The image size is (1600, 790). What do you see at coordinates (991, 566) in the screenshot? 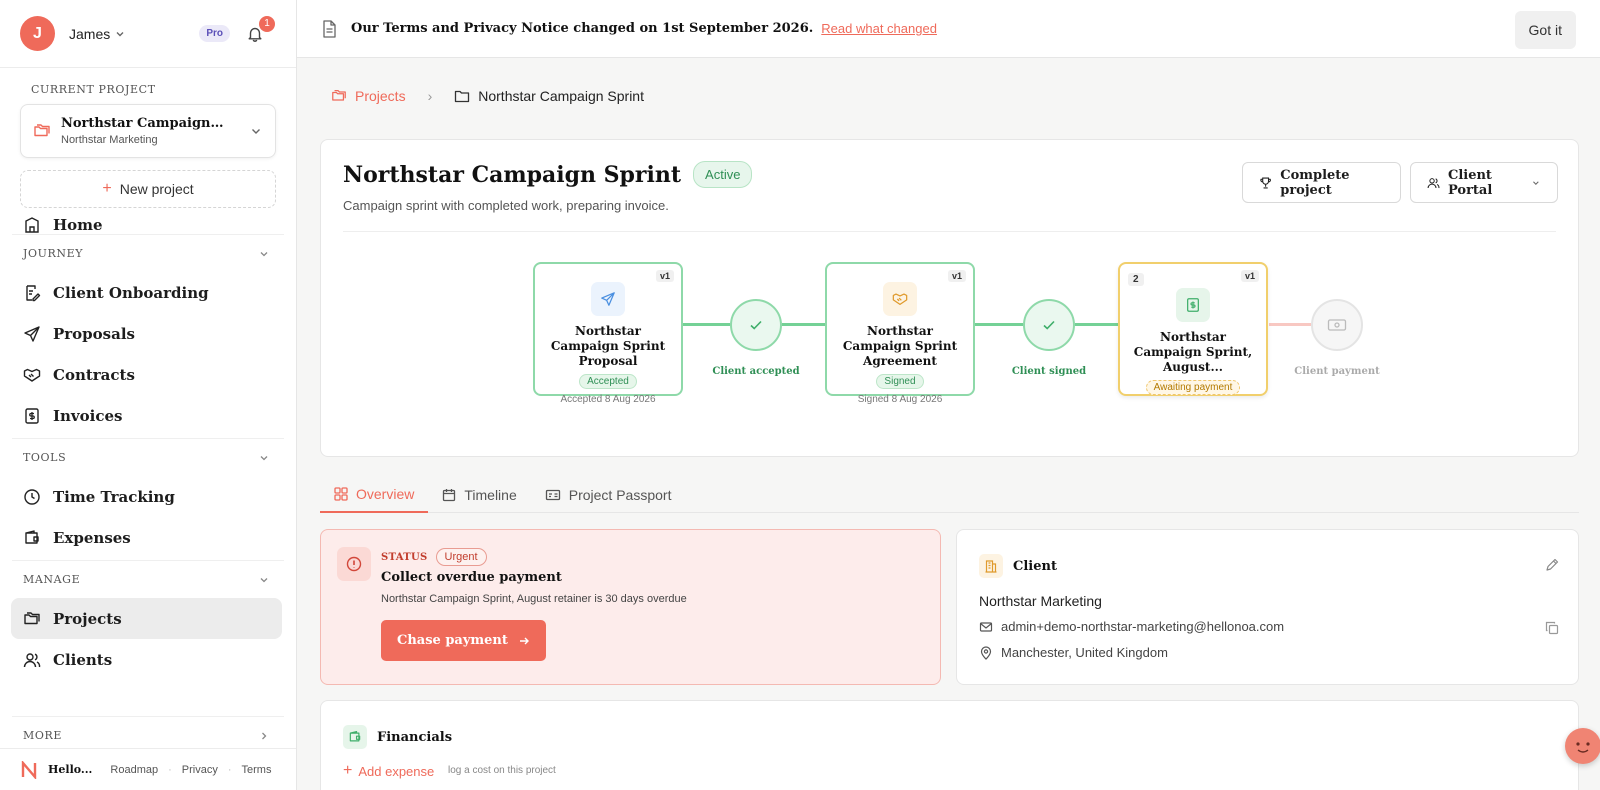
I see `building-icon` at bounding box center [991, 566].